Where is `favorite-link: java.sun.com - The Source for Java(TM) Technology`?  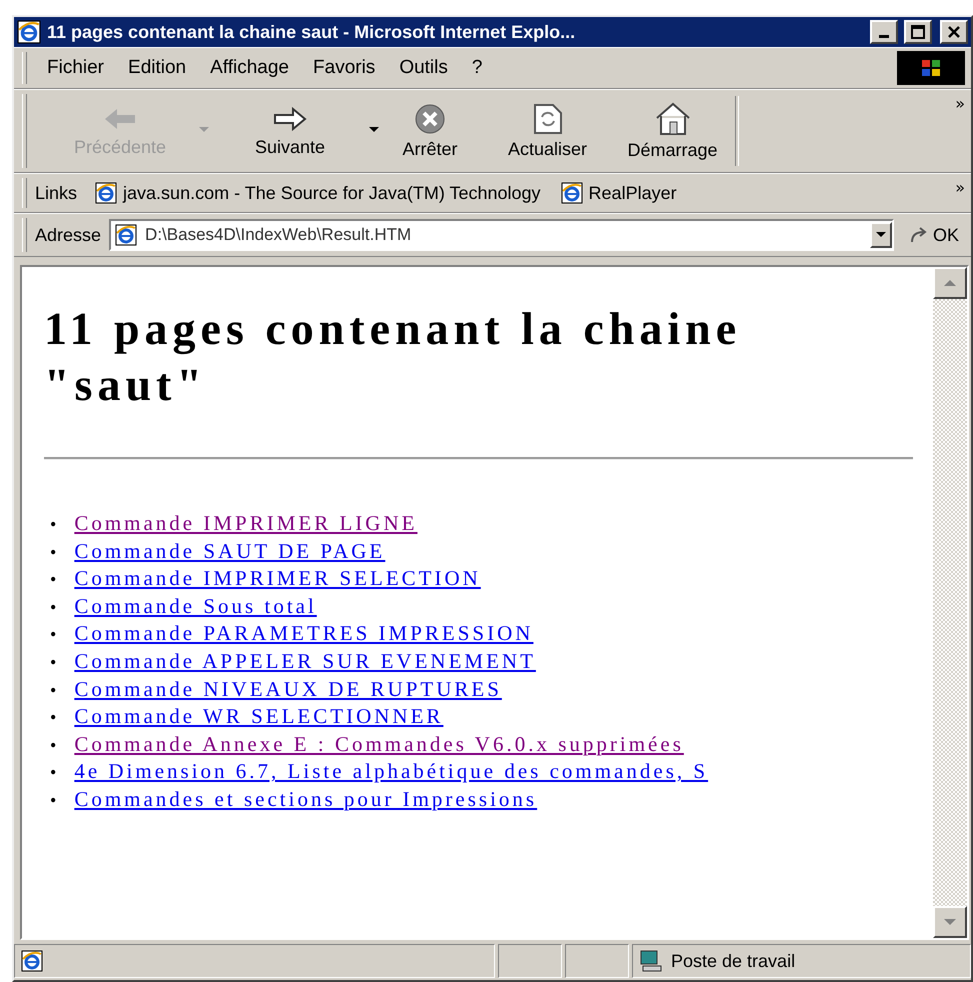
favorite-link: java.sun.com - The Source for Java(TM) Technology is located at coordinates (318, 193).